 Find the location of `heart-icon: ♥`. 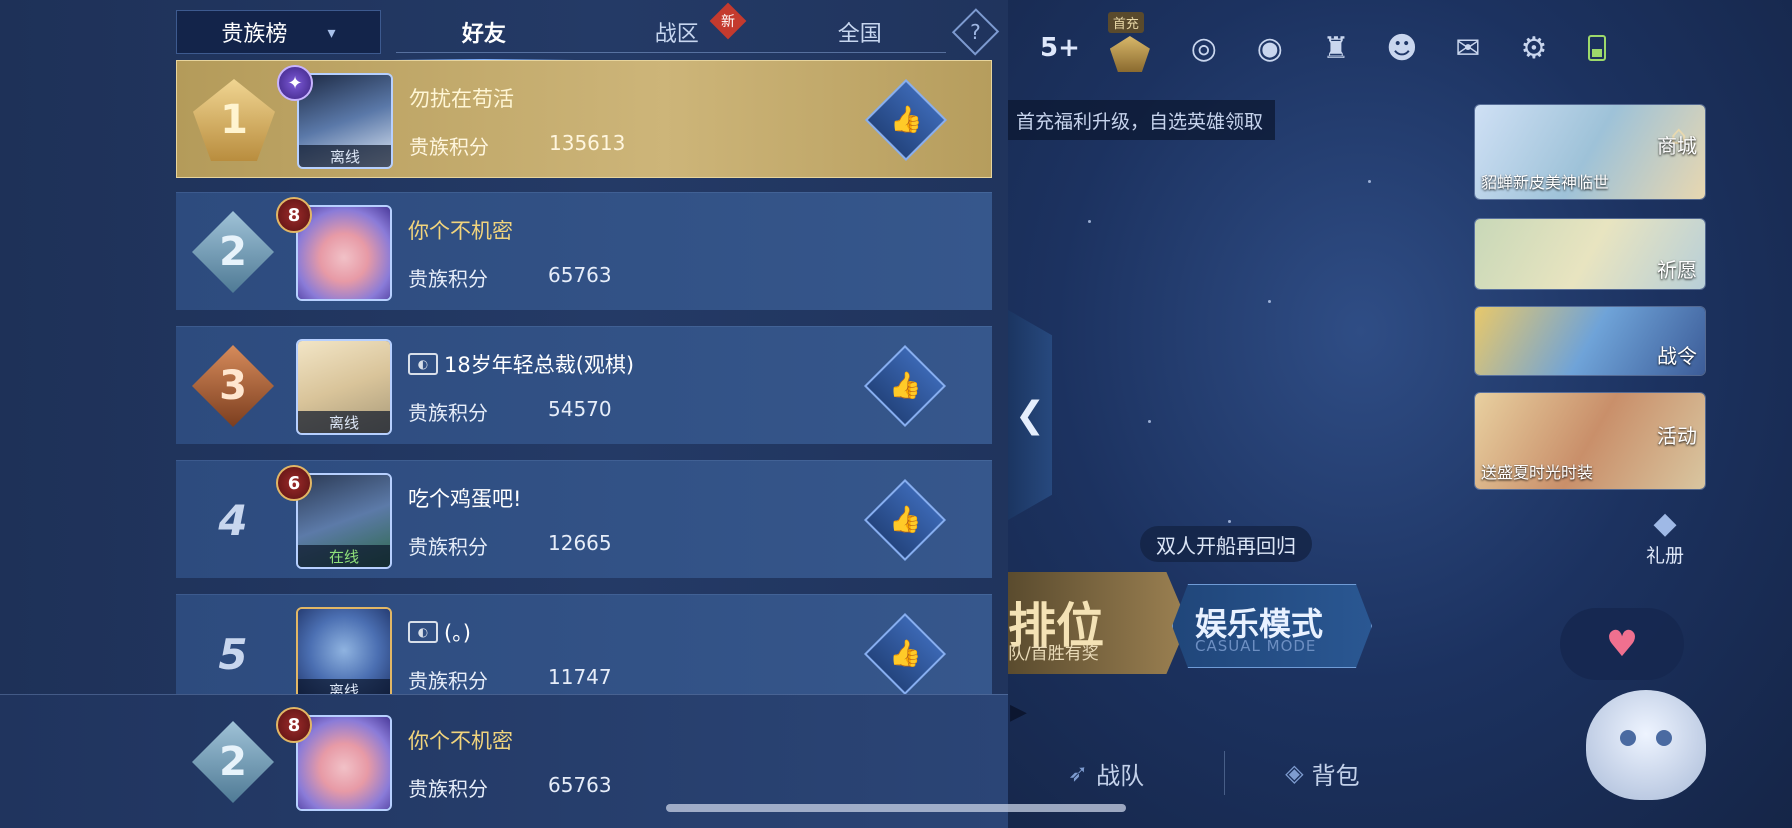

heart-icon: ♥ is located at coordinates (1622, 644).